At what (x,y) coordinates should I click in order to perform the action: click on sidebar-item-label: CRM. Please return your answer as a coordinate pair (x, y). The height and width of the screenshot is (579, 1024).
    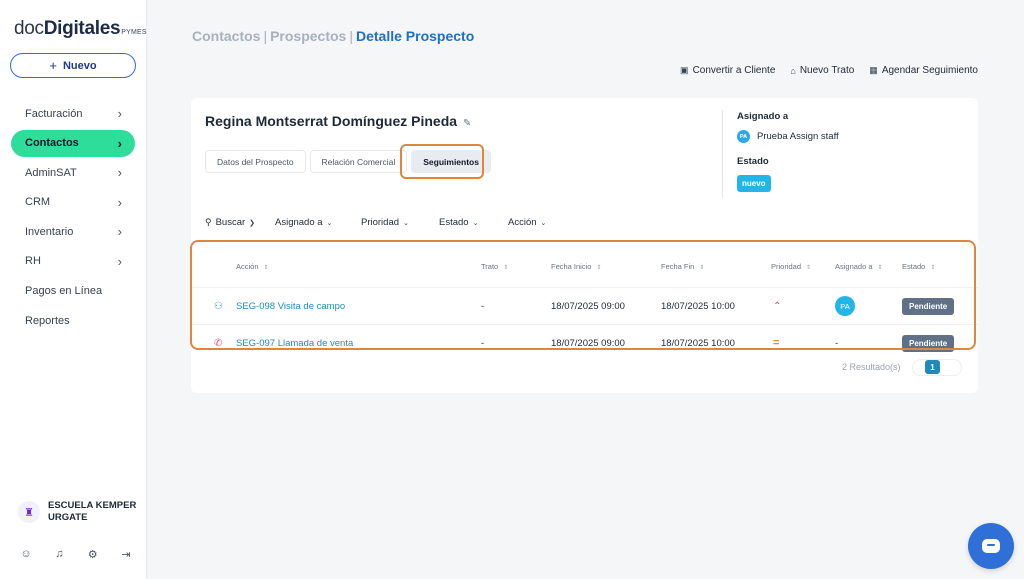
    Looking at the image, I should click on (38, 202).